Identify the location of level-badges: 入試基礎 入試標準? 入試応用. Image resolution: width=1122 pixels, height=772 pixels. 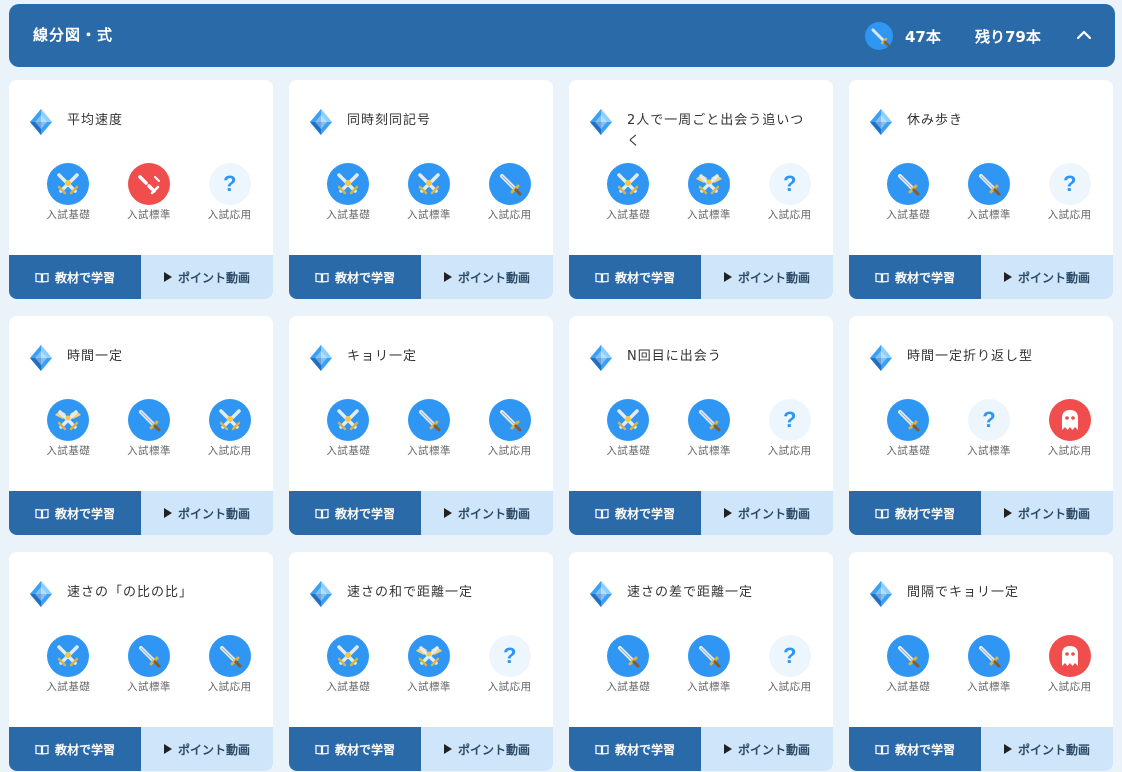
(149, 192).